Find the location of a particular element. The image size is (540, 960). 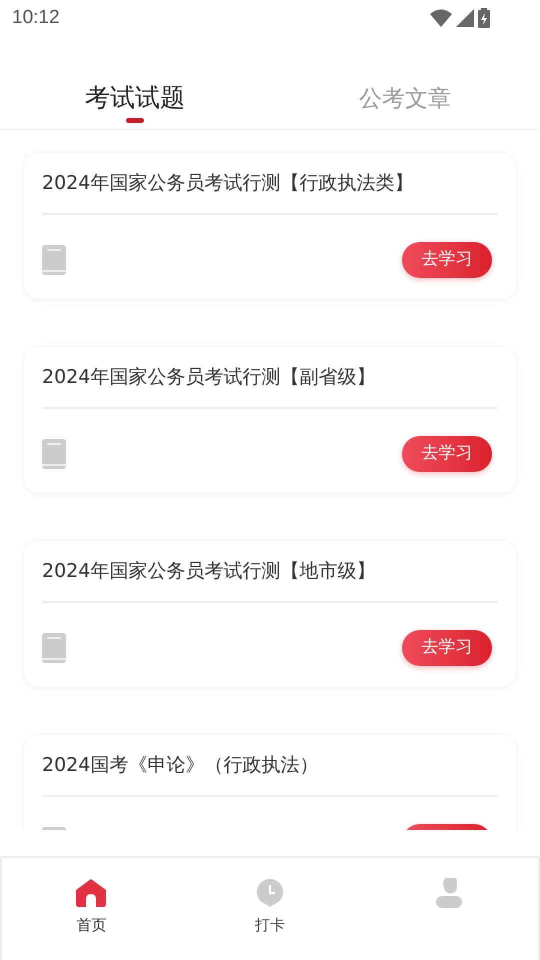

clock-pin-icon is located at coordinates (270, 893).